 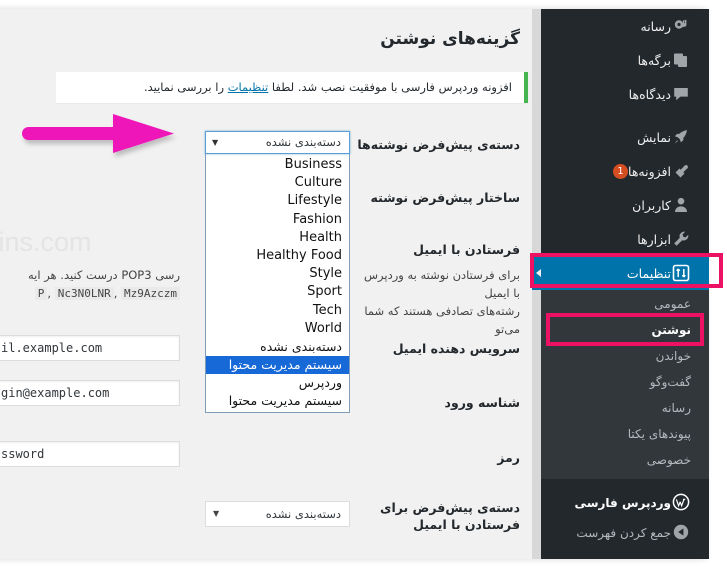 What do you see at coordinates (277, 220) in the screenshot?
I see `dropdown-option-4: Fashion` at bounding box center [277, 220].